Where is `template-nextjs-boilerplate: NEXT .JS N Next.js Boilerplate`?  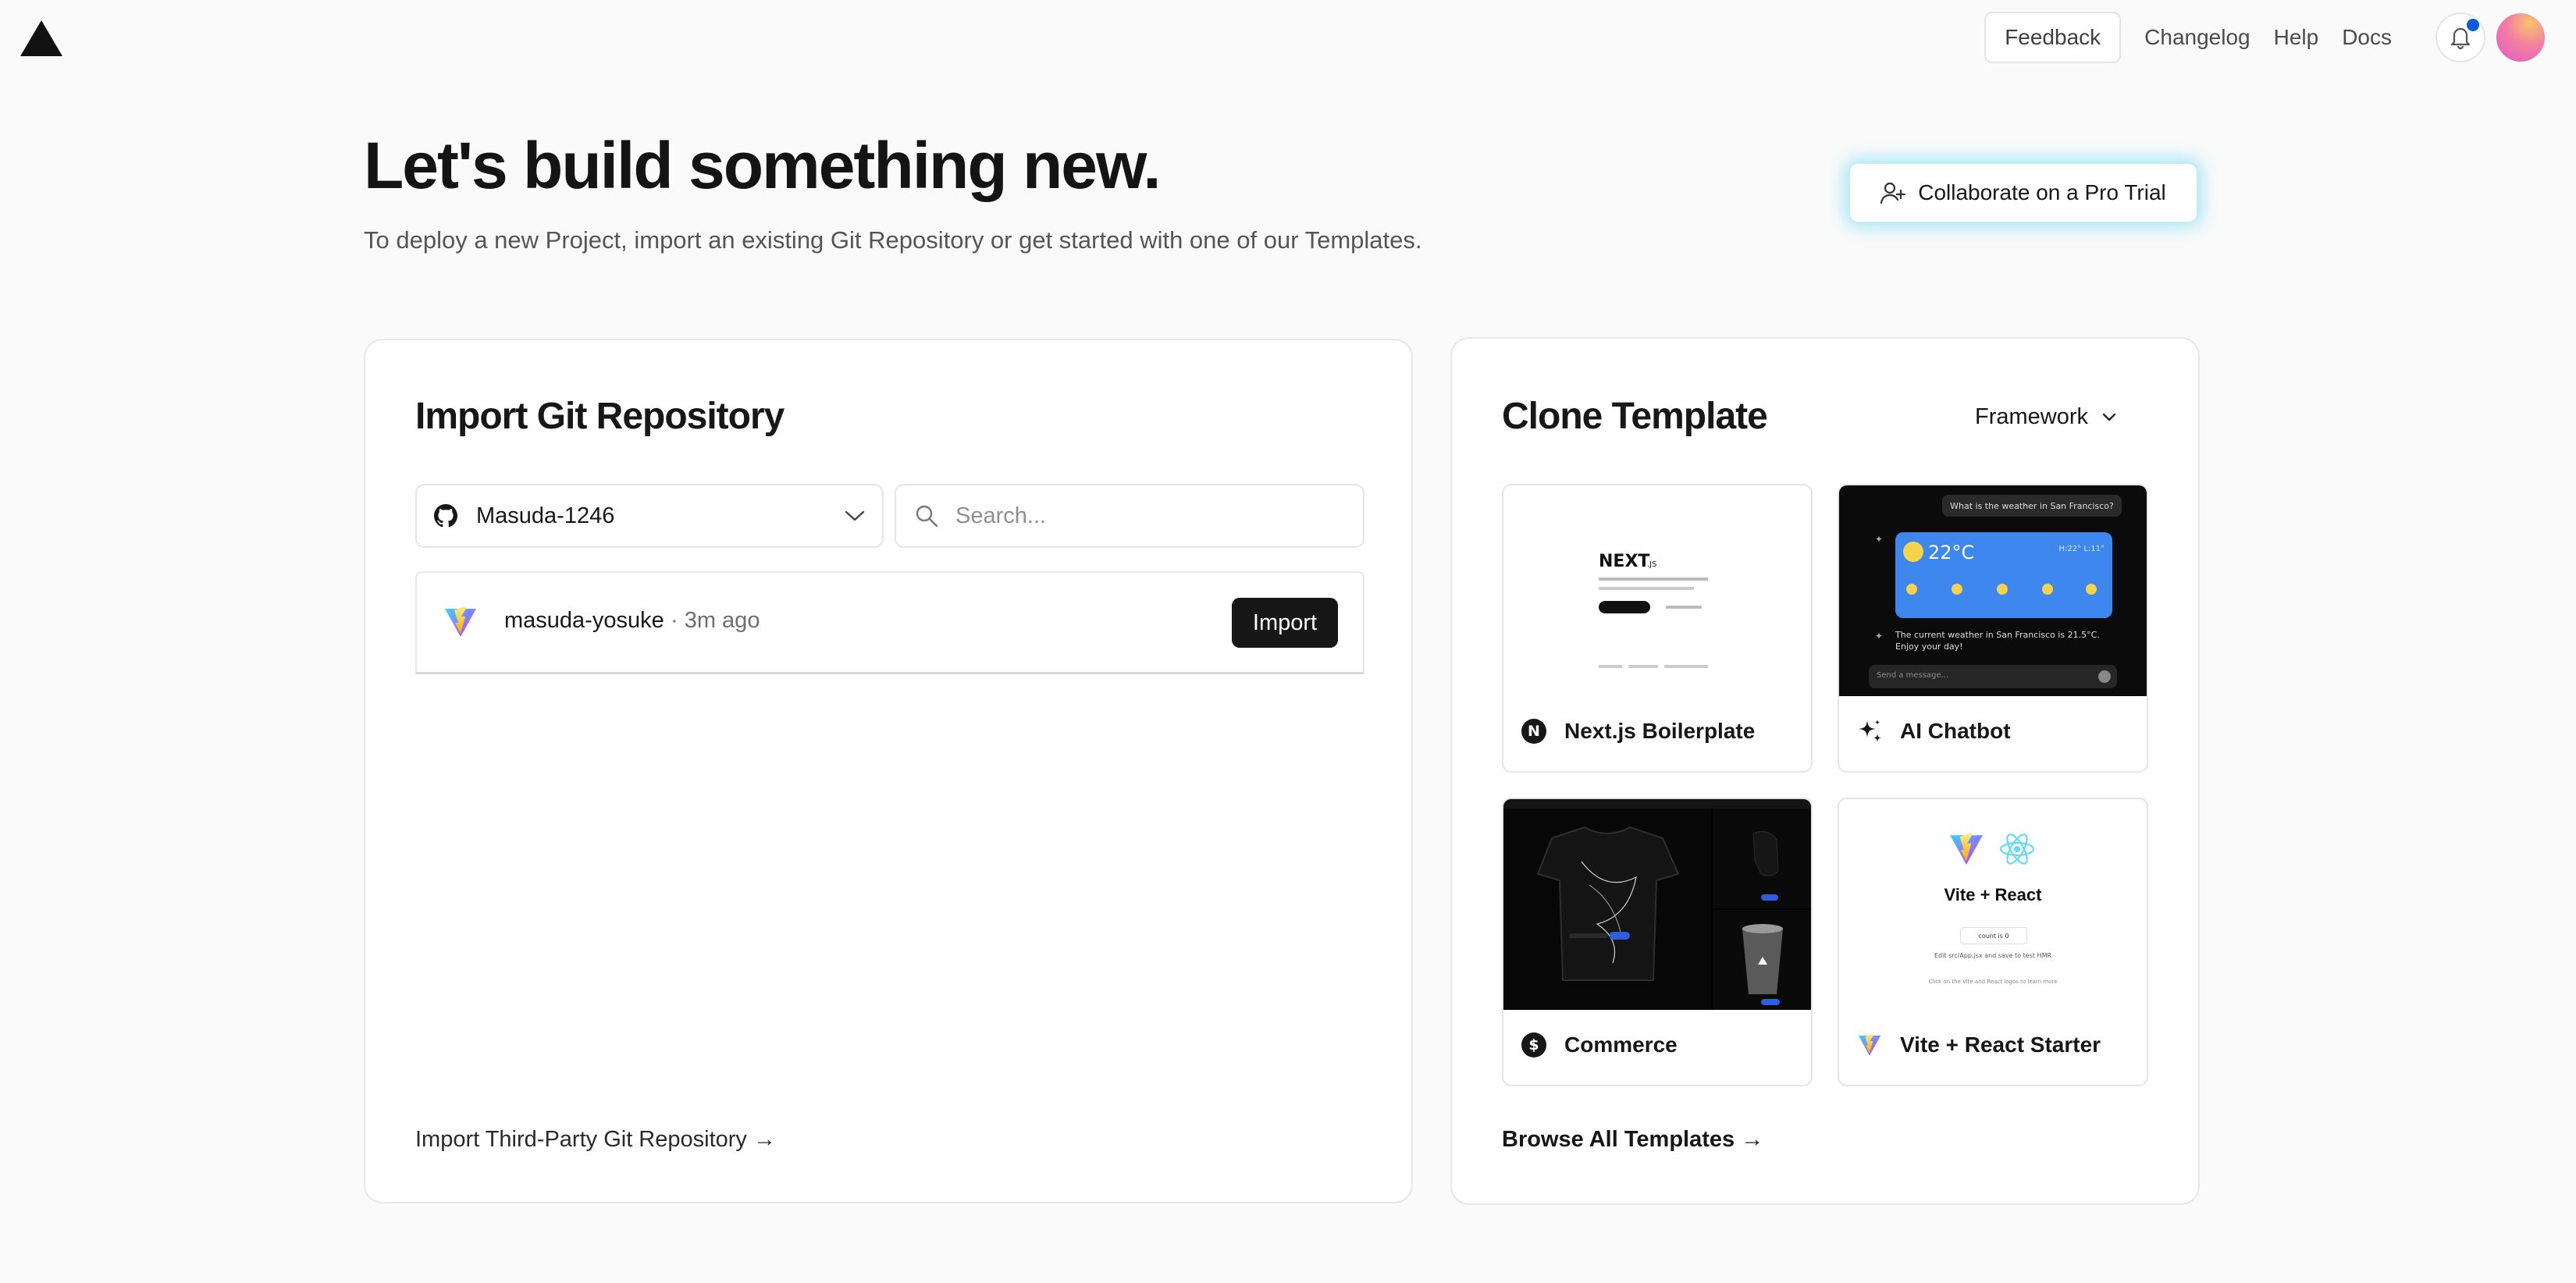 template-nextjs-boilerplate: NEXT .JS N Next.js Boilerplate is located at coordinates (1657, 629).